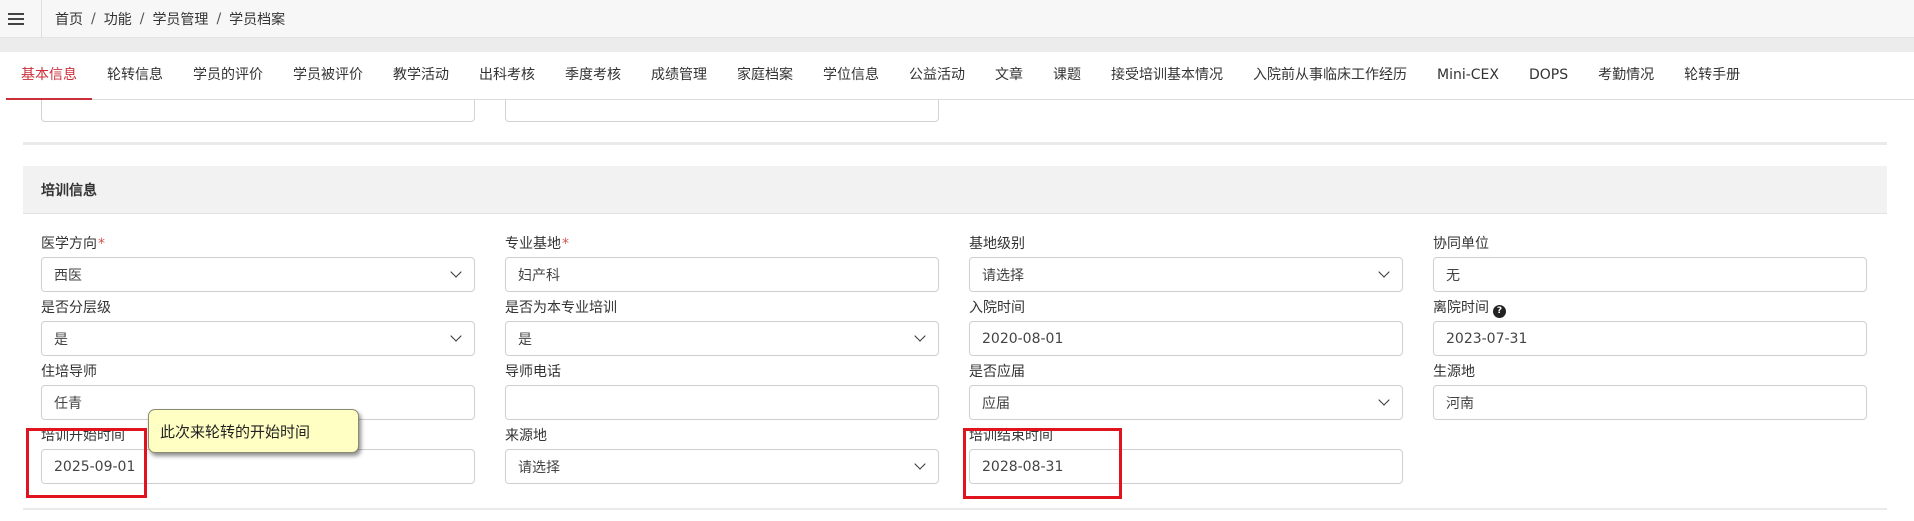 Image resolution: width=1914 pixels, height=521 pixels. I want to click on tutor-phone-label: 导师电话, so click(533, 372).